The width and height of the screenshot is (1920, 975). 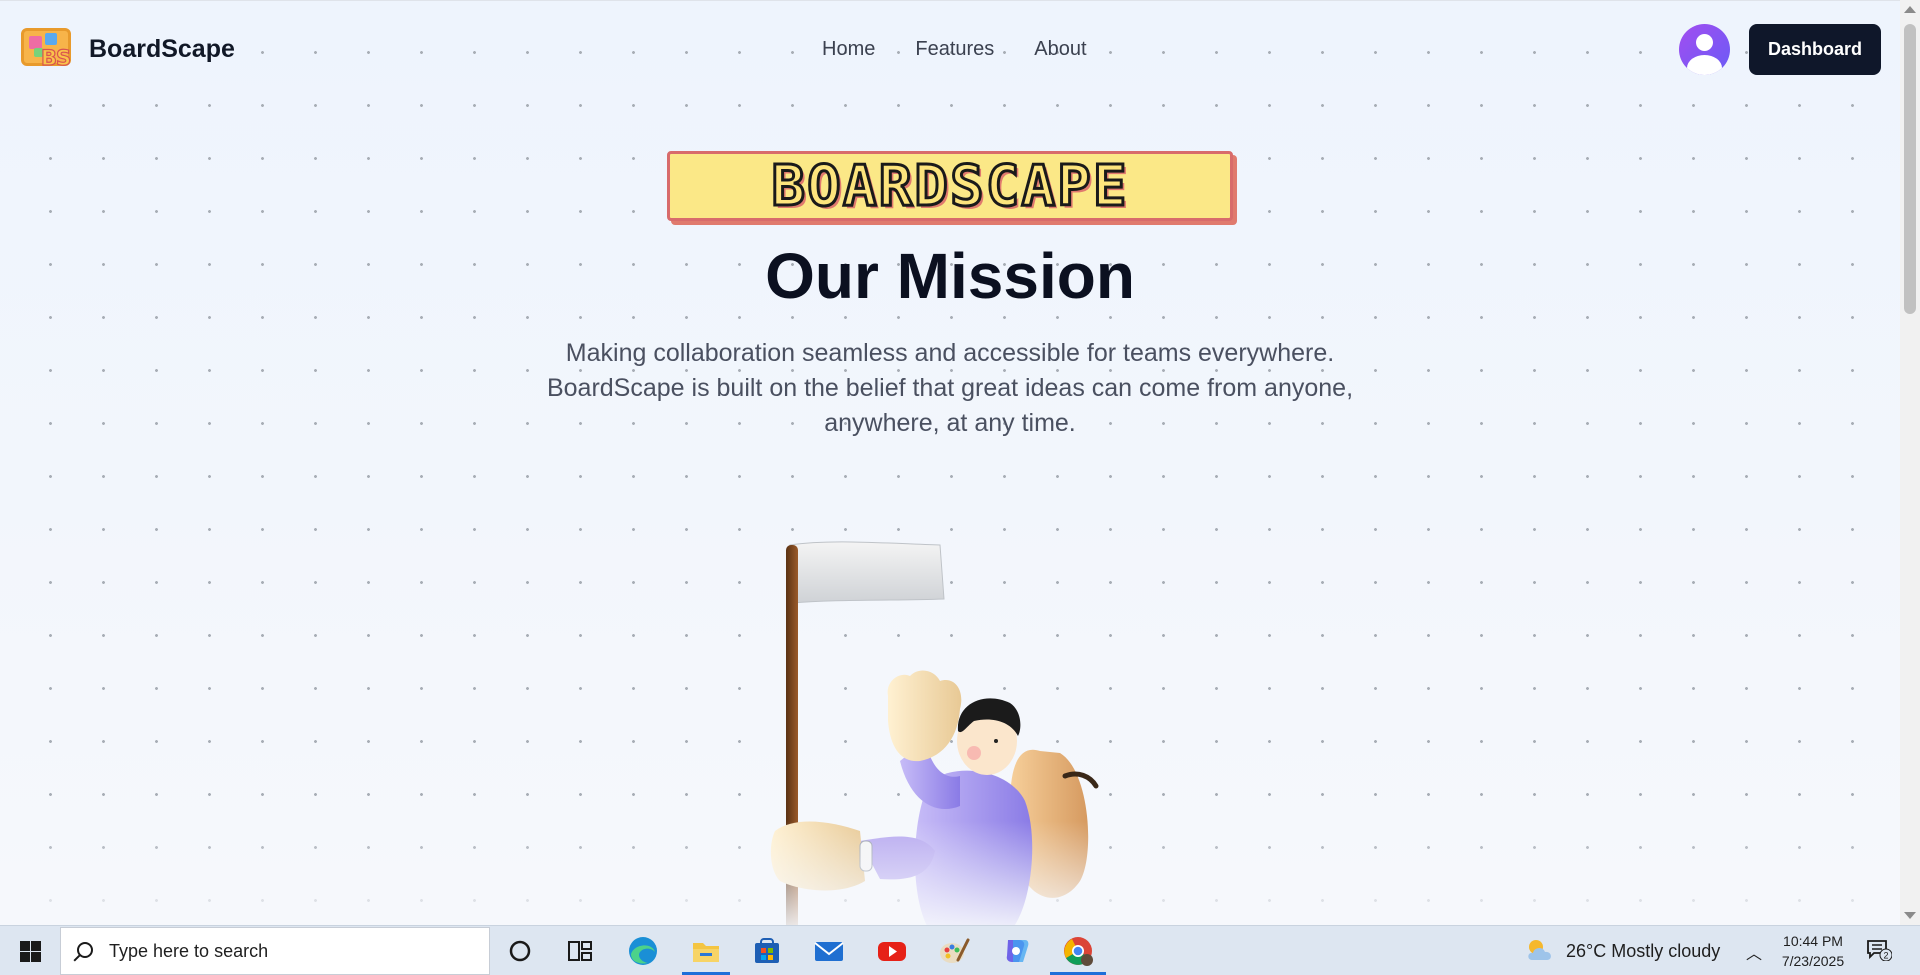 I want to click on notification-center-icon: 2, so click(x=1879, y=950).